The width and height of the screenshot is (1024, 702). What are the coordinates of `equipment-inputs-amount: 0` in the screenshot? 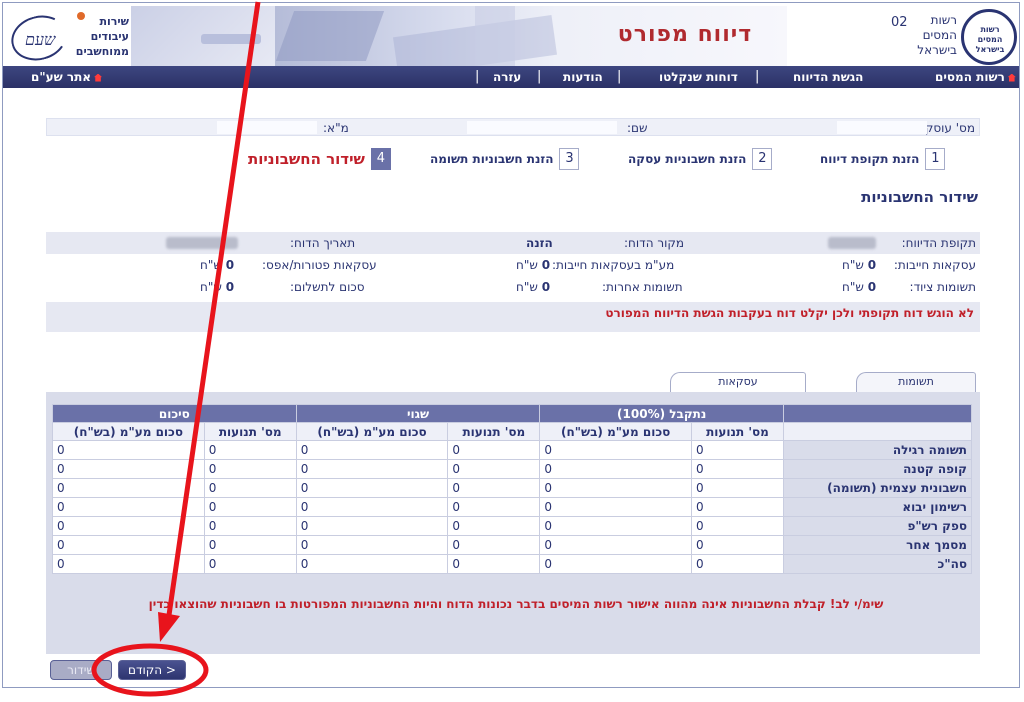 It's located at (872, 287).